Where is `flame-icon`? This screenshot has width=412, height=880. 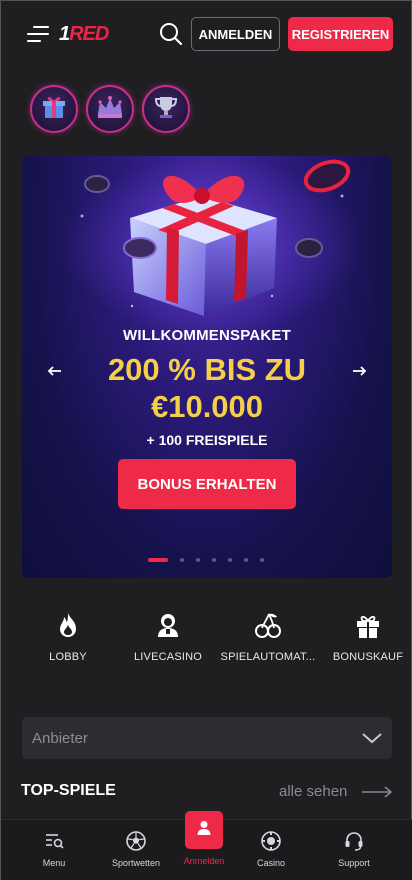
flame-icon is located at coordinates (68, 625).